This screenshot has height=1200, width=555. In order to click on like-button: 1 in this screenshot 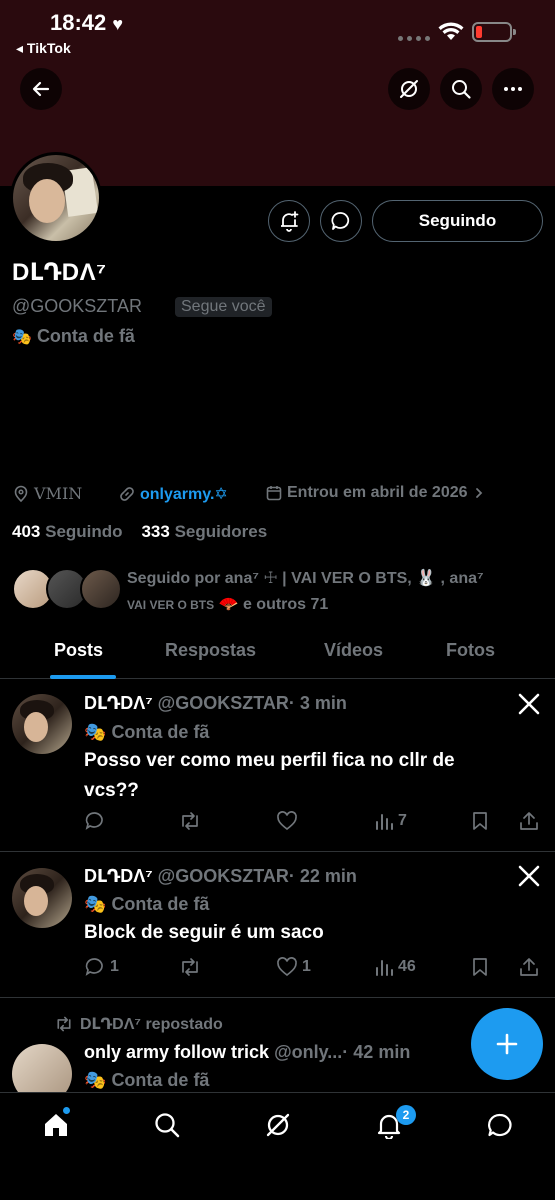, I will do `click(293, 967)`.